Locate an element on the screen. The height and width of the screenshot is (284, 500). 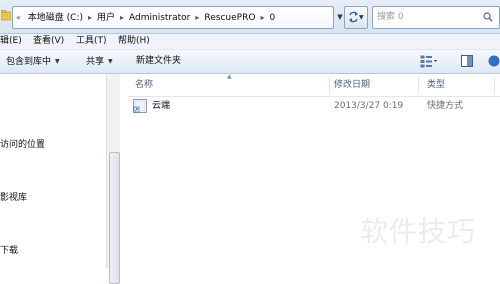
file-type: 快捷方式 is located at coordinates (445, 106).